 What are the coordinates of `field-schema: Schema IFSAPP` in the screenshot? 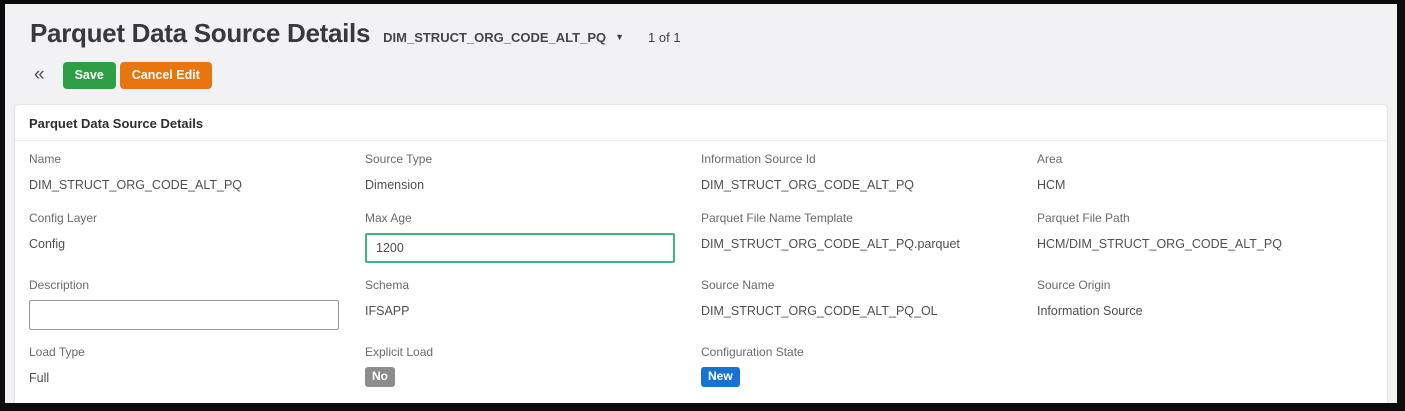 It's located at (533, 304).